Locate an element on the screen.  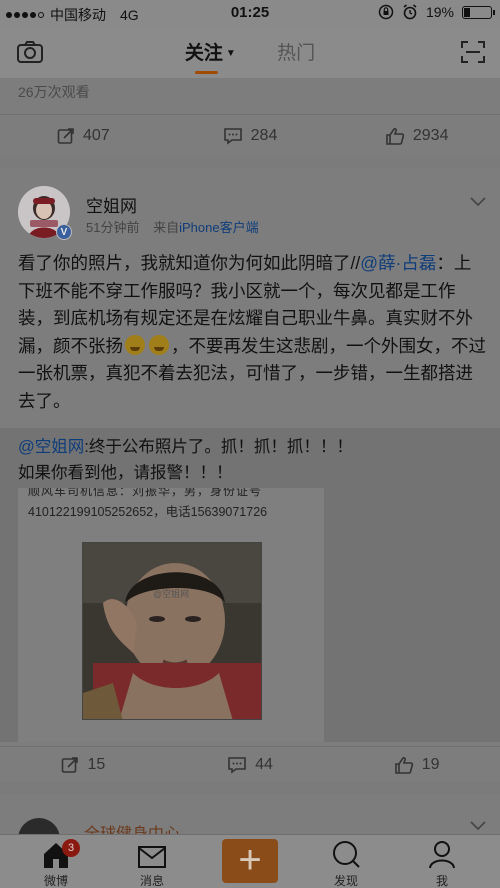
tab-follow-label: 关注 is located at coordinates (203, 53).